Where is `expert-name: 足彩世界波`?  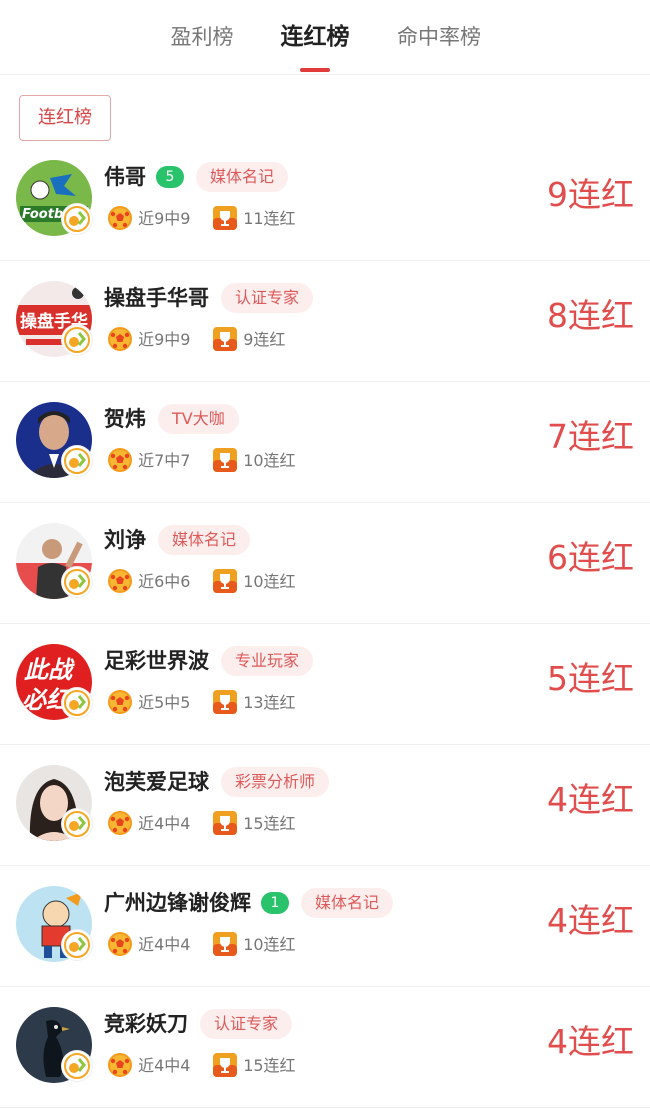
expert-name: 足彩世界波 is located at coordinates (156, 661).